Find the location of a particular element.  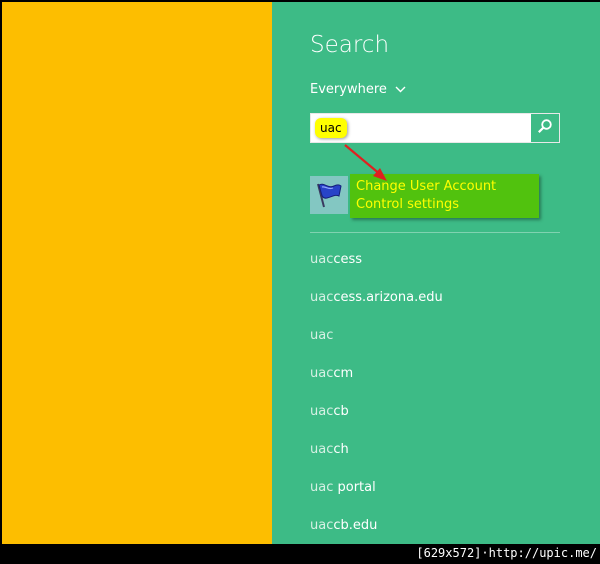

suggestion-completion: cess is located at coordinates (348, 259).